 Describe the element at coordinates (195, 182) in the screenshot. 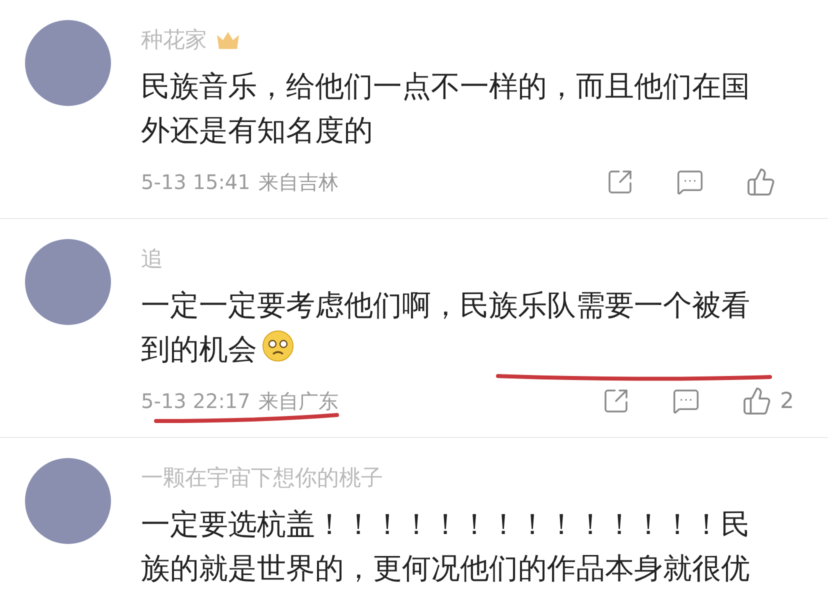

I see `comment-time: 5-13 15:41` at that location.